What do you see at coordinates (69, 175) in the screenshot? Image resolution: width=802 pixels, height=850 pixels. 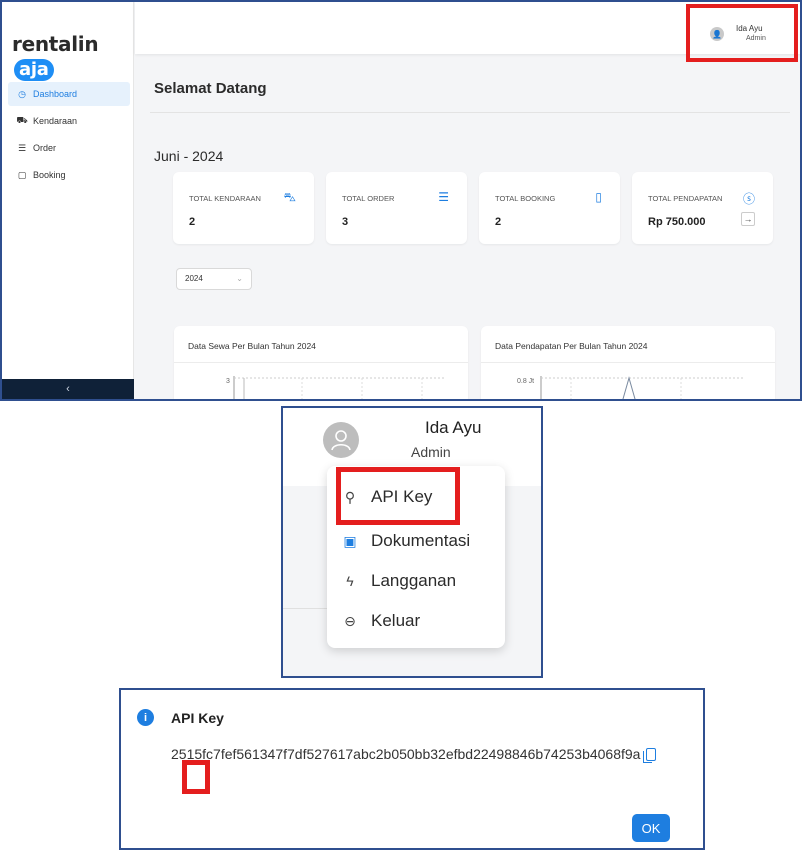 I see `sidebar-item-booking: ▢ Booking` at bounding box center [69, 175].